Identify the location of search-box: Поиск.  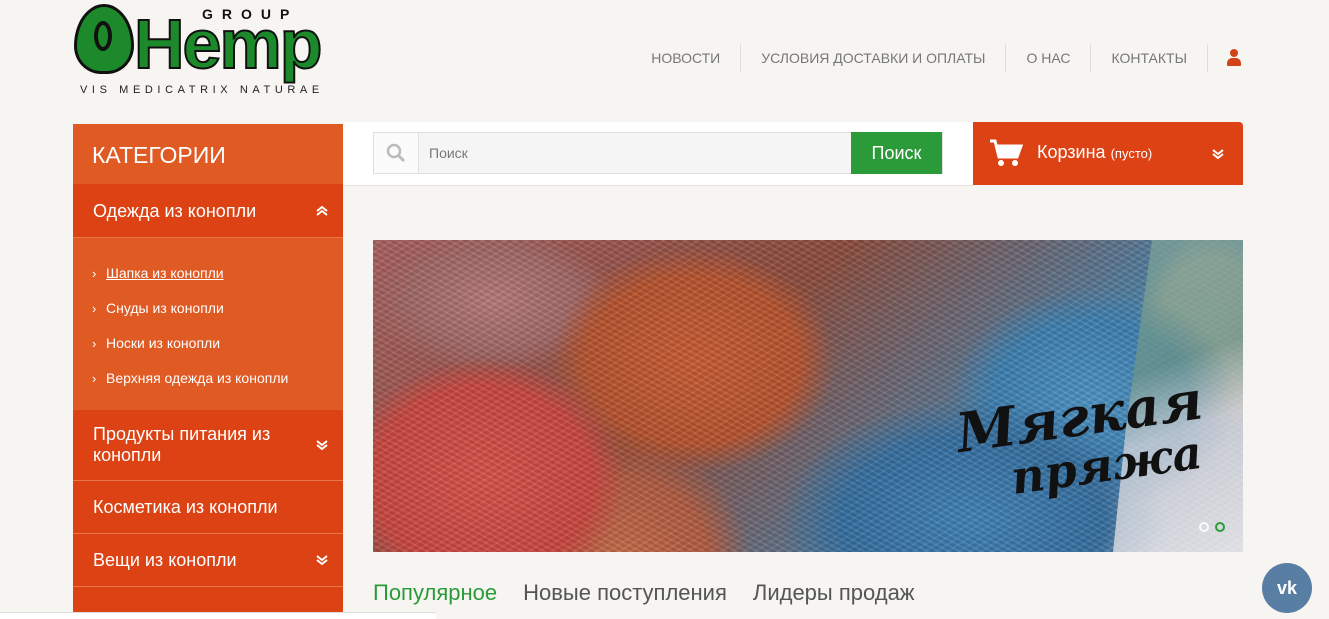
(658, 153).